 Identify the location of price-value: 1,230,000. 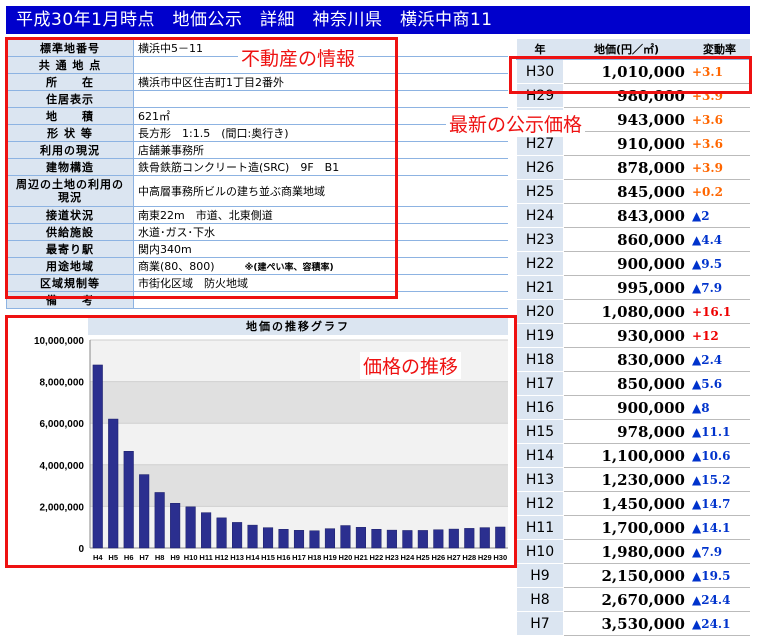
(626, 479).